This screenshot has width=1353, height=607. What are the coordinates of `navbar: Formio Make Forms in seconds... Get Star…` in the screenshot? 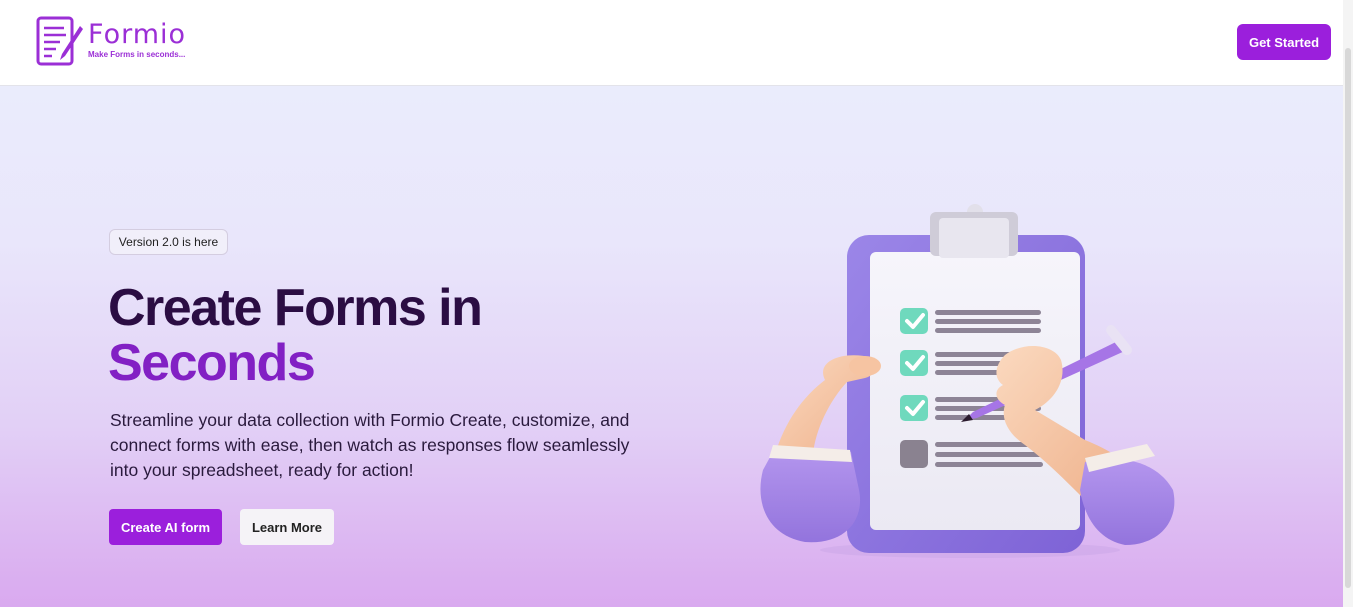 It's located at (676, 43).